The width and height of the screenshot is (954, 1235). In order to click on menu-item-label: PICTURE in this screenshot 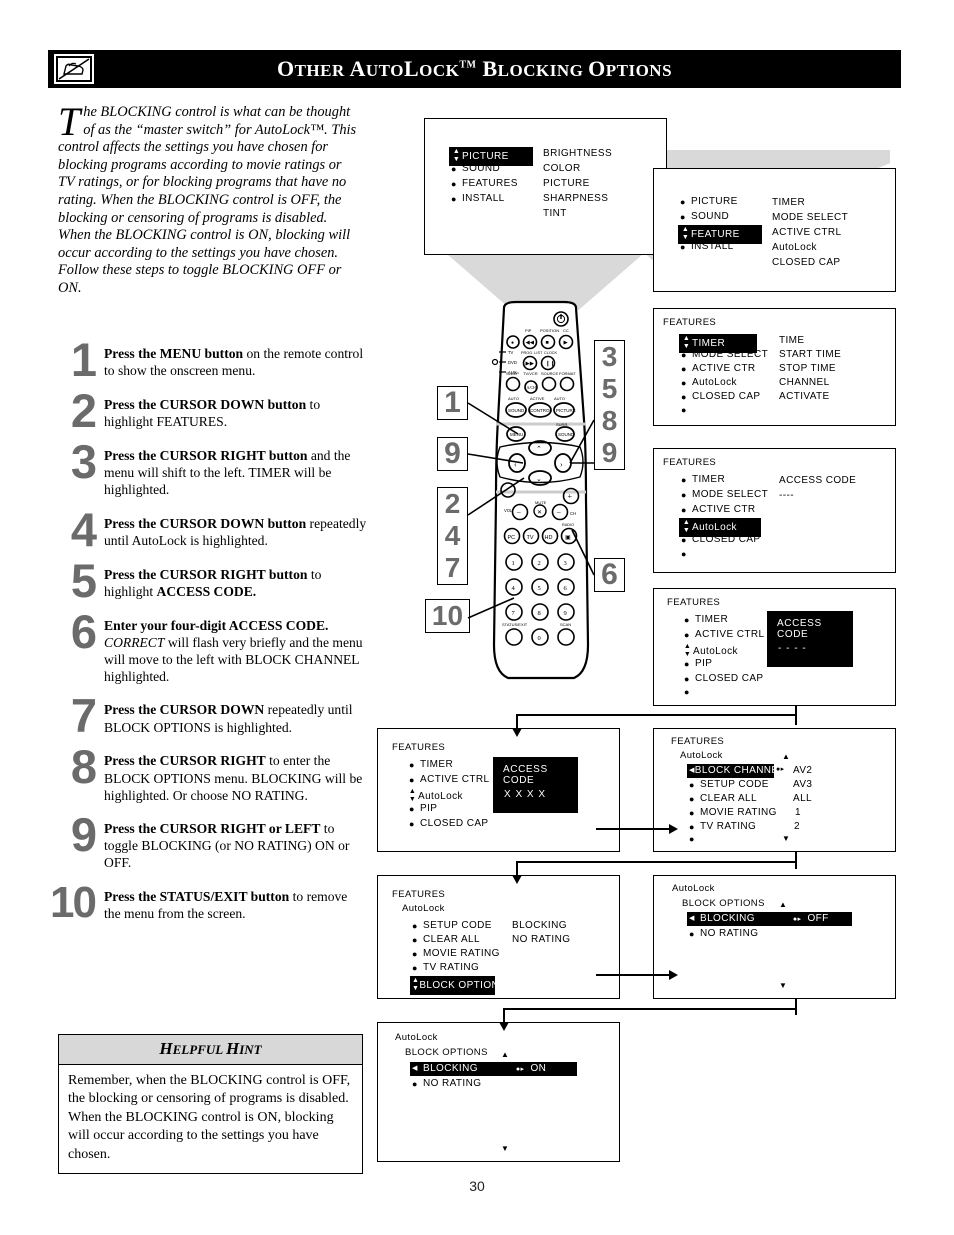, I will do `click(714, 201)`.